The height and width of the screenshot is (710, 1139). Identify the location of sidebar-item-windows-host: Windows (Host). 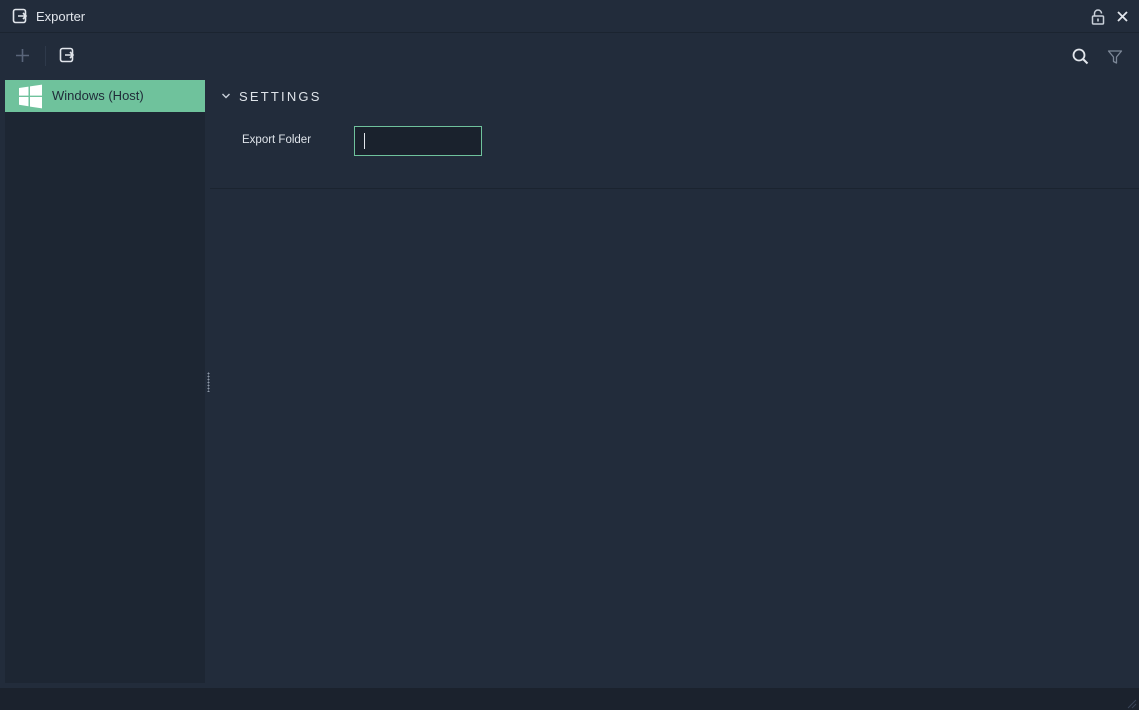
(105, 96).